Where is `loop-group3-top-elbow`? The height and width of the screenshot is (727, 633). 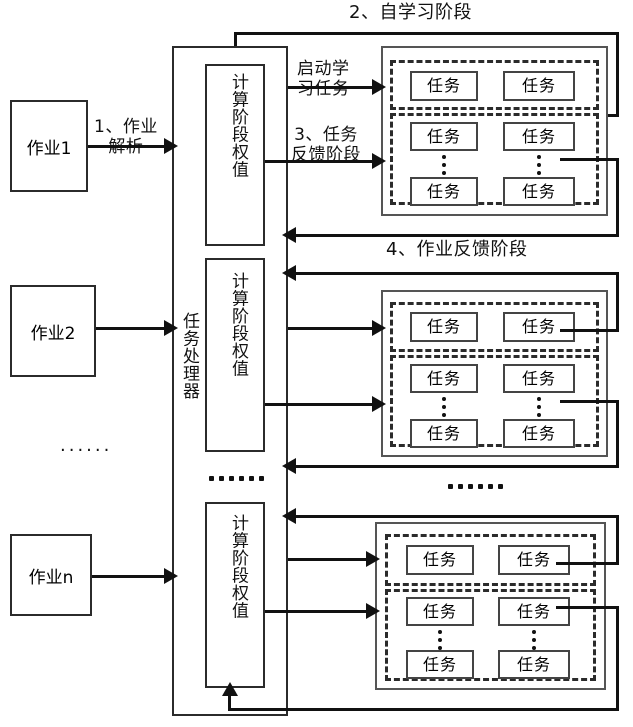
loop-group3-top-elbow is located at coordinates (587, 563).